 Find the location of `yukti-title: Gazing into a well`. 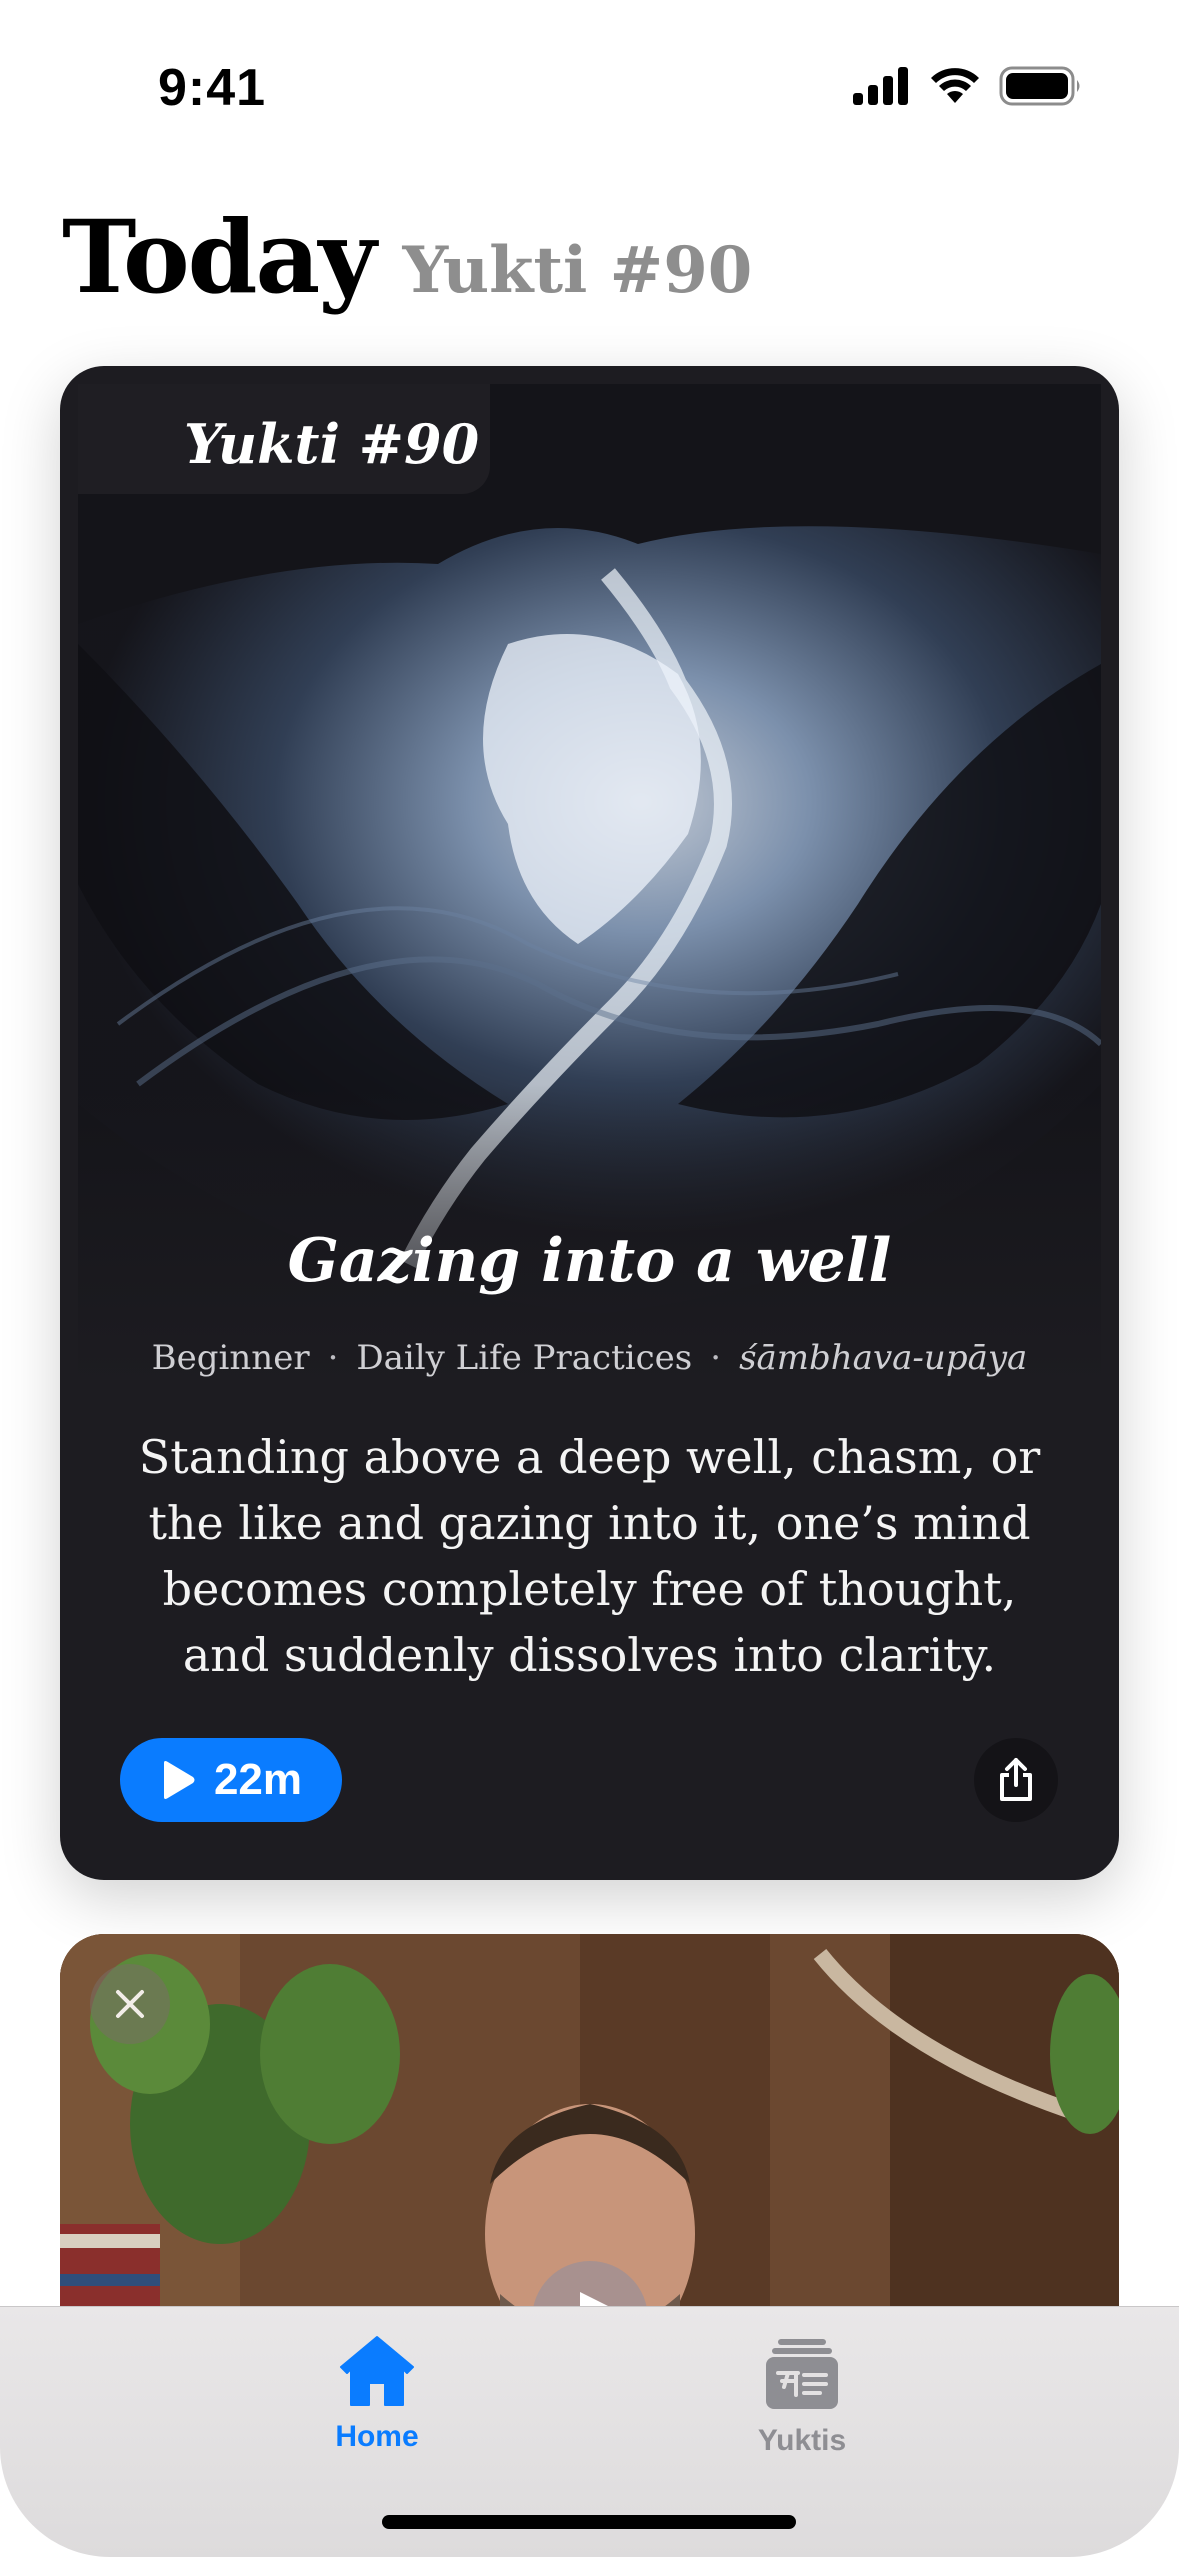

yukti-title: Gazing into a well is located at coordinates (589, 1261).